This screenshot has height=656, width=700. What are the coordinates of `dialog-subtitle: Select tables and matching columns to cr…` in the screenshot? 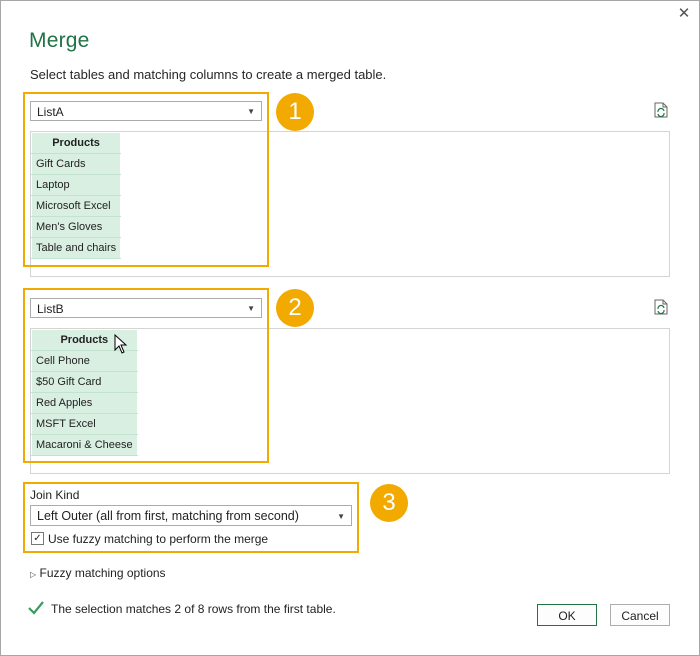 It's located at (208, 74).